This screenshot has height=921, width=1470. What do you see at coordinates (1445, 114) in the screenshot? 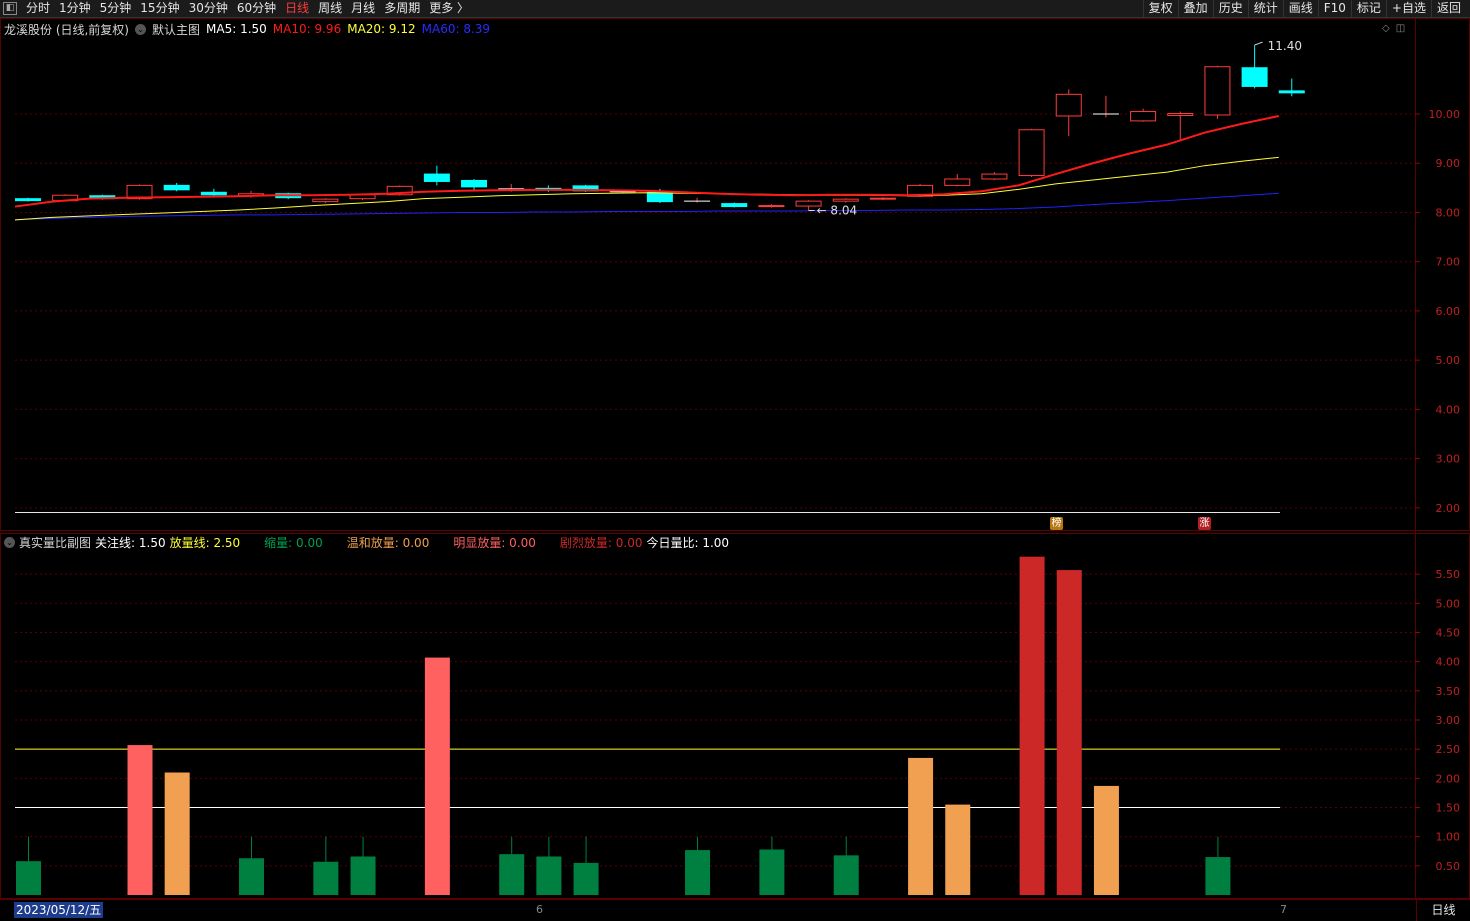
I see `price-tick-label: 10.00` at bounding box center [1445, 114].